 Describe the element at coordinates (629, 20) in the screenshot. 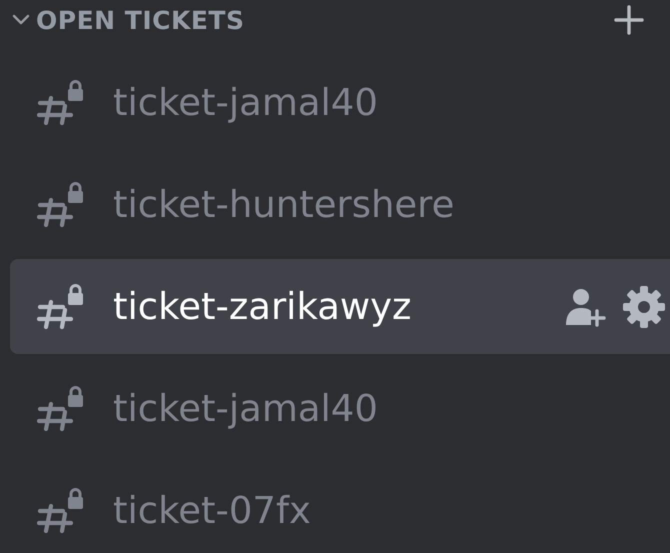

I see `plus-icon` at that location.